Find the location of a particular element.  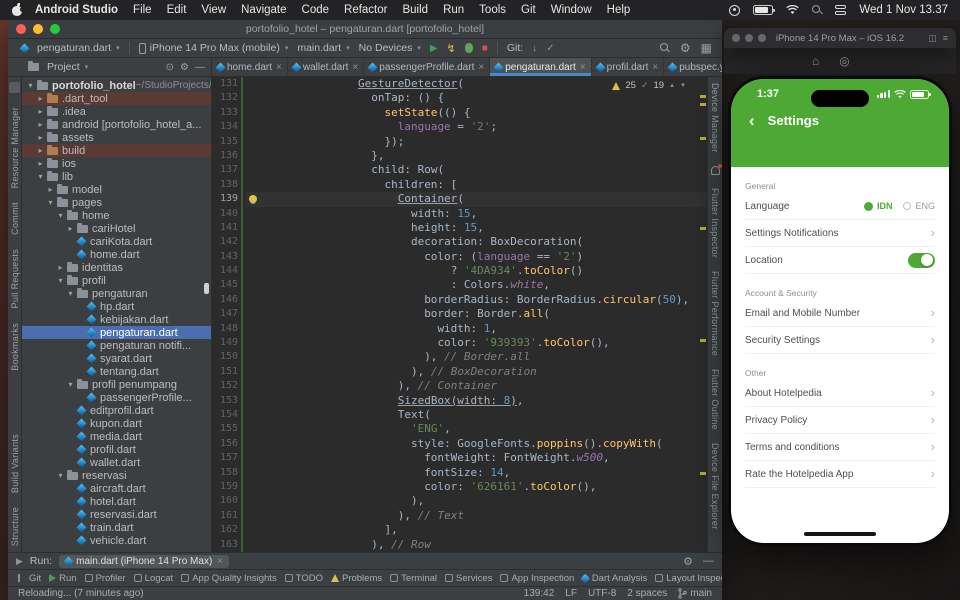

notifications-bell-icon is located at coordinates (716, 169).